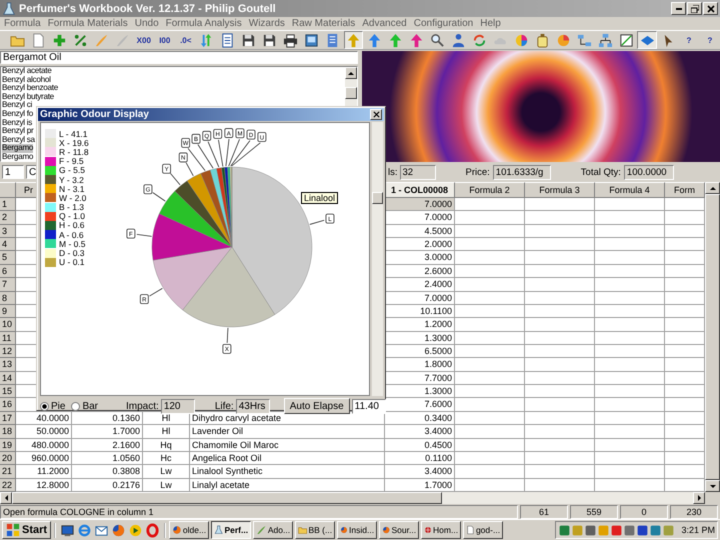  What do you see at coordinates (492, 23) in the screenshot?
I see `menu-item: Help` at bounding box center [492, 23].